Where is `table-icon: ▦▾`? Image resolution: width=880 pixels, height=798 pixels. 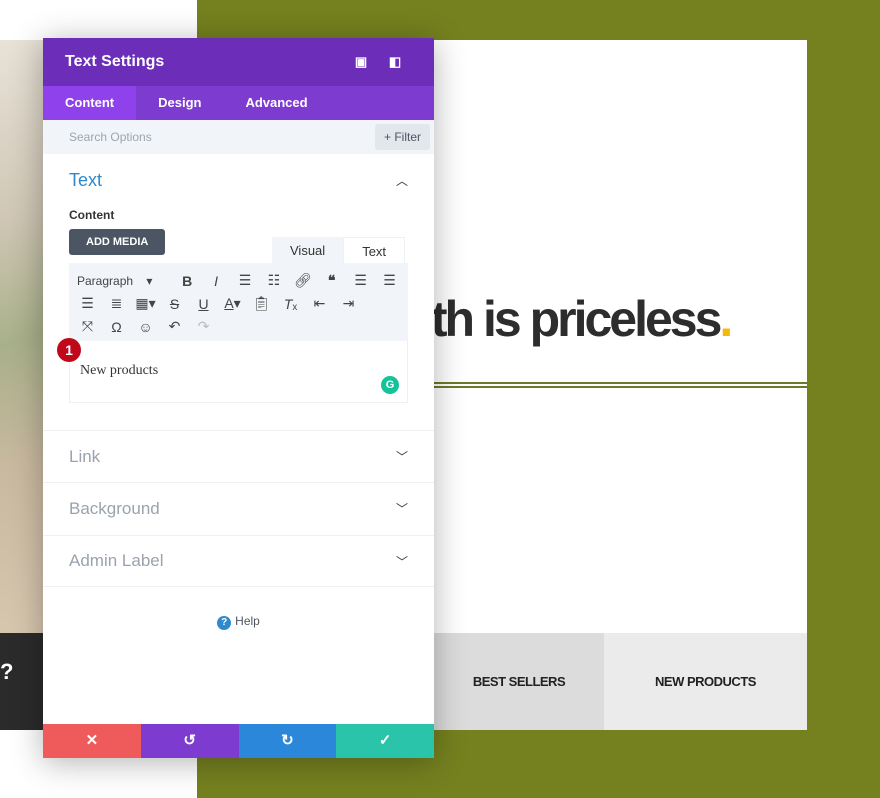 table-icon: ▦▾ is located at coordinates (145, 303).